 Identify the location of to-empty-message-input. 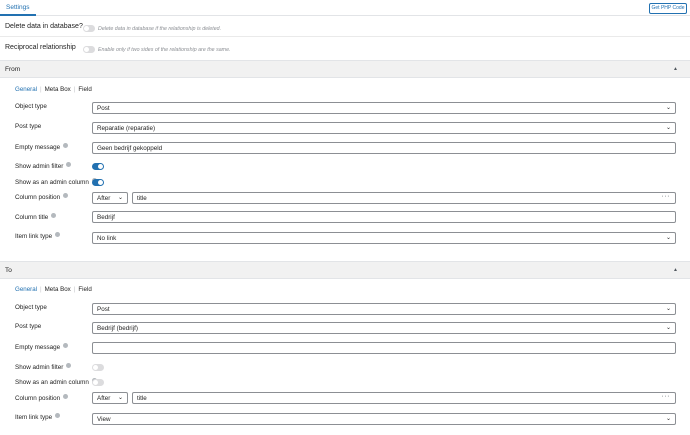
(384, 348).